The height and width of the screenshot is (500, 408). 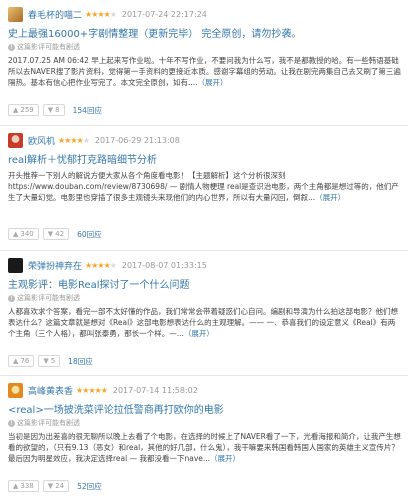 What do you see at coordinates (55, 14) in the screenshot?
I see `author-name: 春毛杯的喵二` at bounding box center [55, 14].